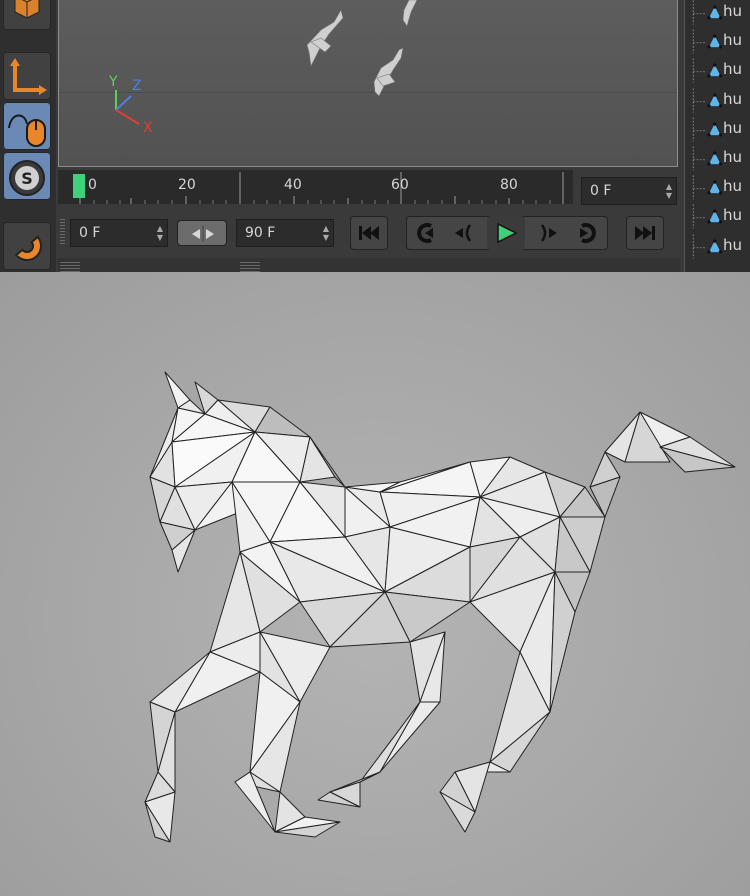  I want to click on axis-x-label: X, so click(148, 128).